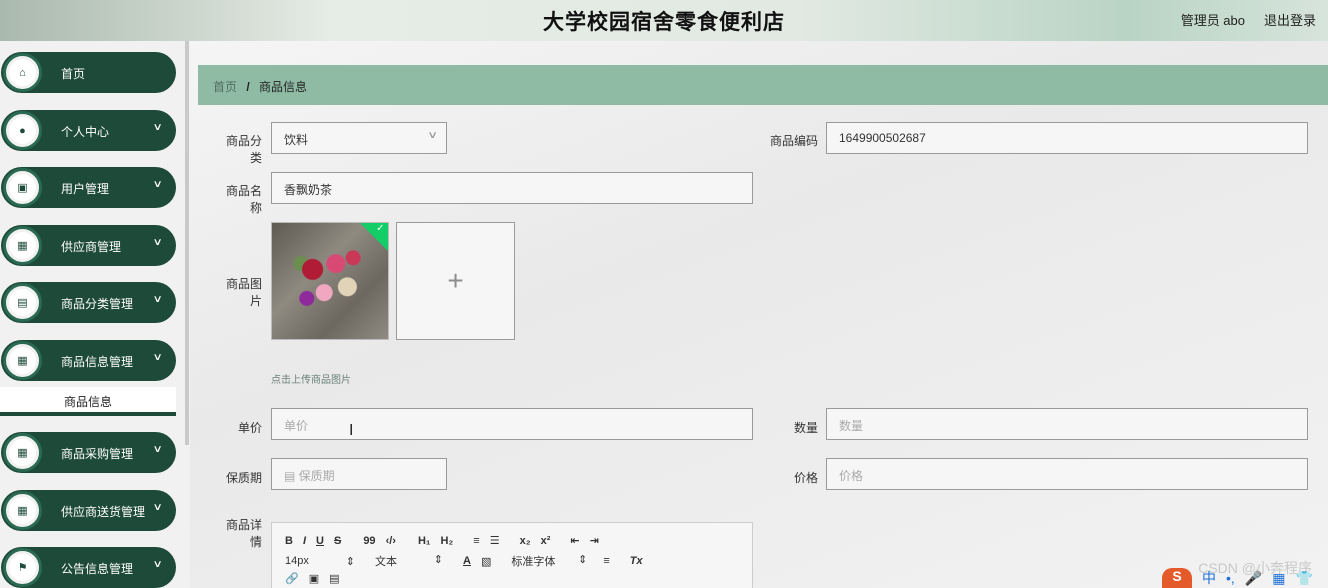 This screenshot has width=1328, height=588. What do you see at coordinates (533, 562) in the screenshot?
I see `font-family-value: 标准字体` at bounding box center [533, 562].